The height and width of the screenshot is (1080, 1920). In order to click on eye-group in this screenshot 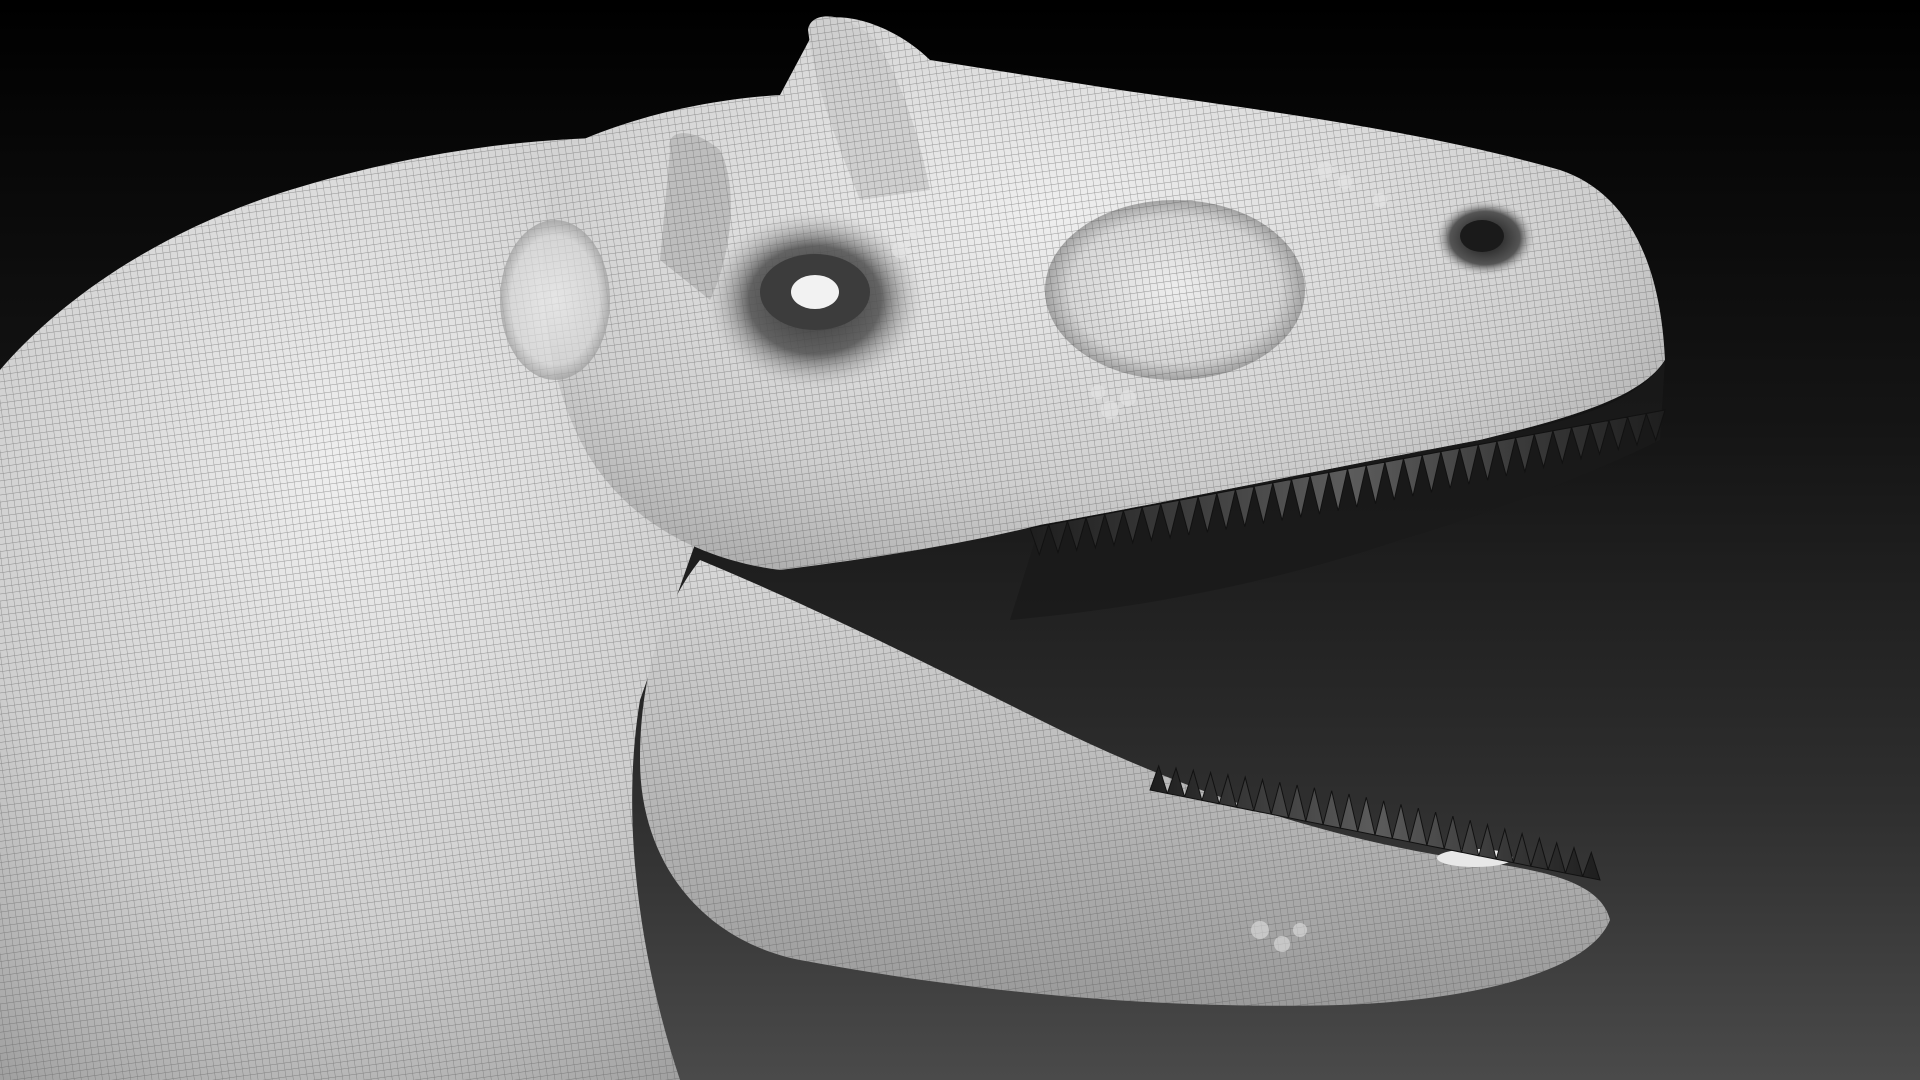, I will do `click(815, 300)`.